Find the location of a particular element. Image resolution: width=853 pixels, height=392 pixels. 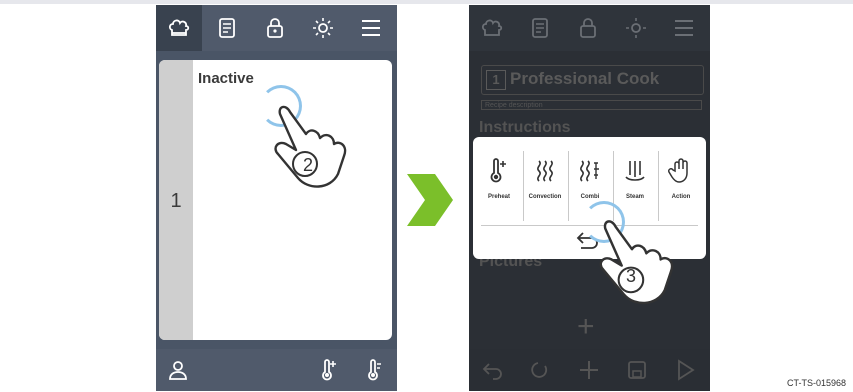

save-icon is located at coordinates (637, 370).